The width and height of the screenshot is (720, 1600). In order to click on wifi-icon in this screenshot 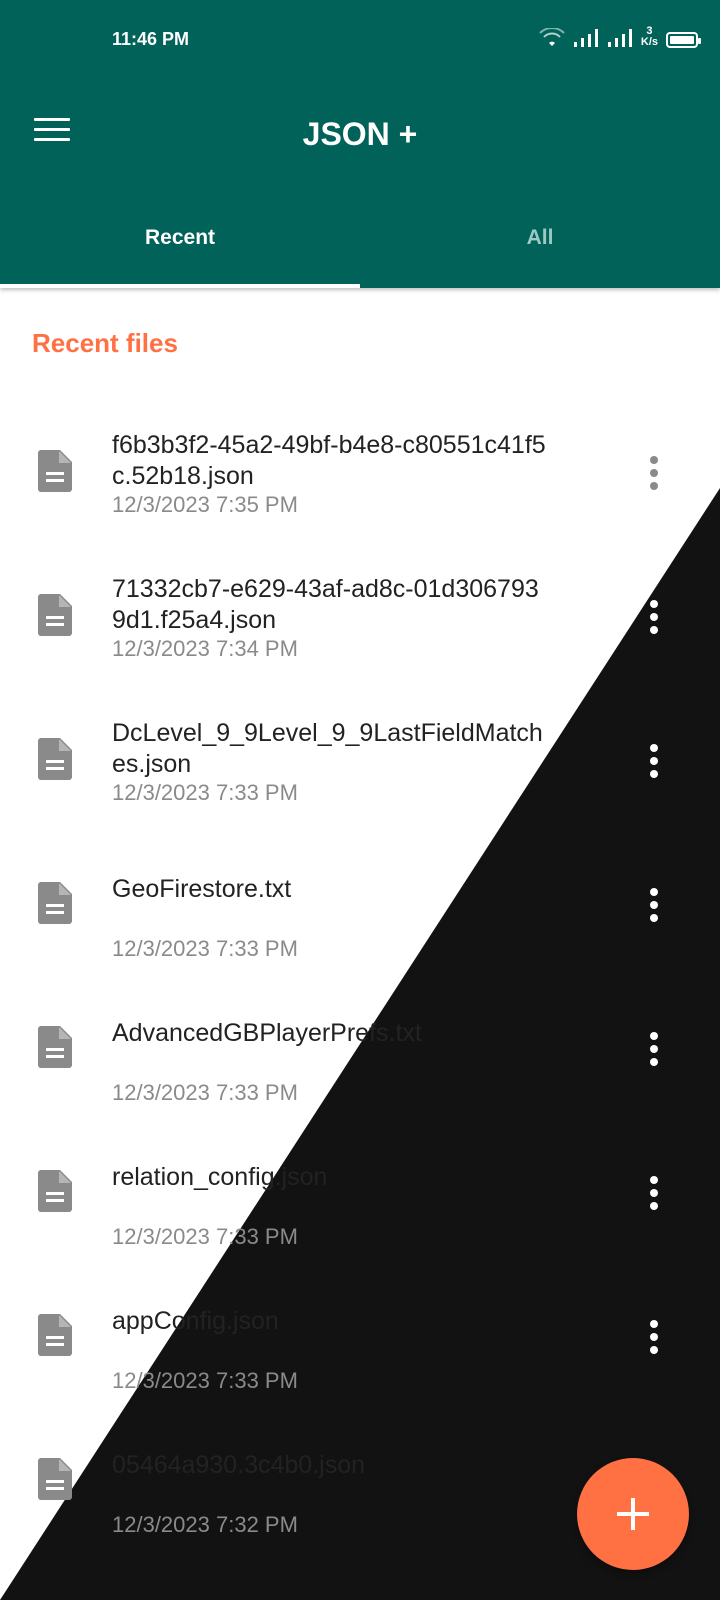, I will do `click(552, 37)`.